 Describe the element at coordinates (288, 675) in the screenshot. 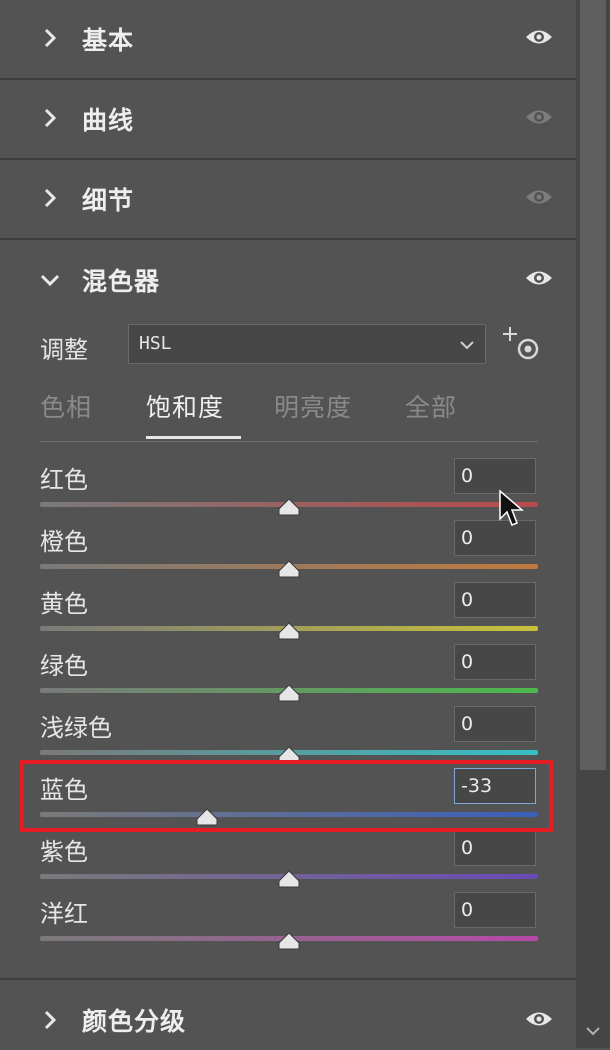

I see `slider-row: 绿色 0` at that location.